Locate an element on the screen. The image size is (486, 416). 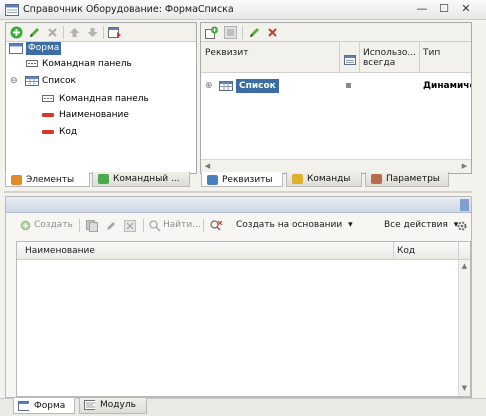
column-header-line: всегда is located at coordinates (379, 63).